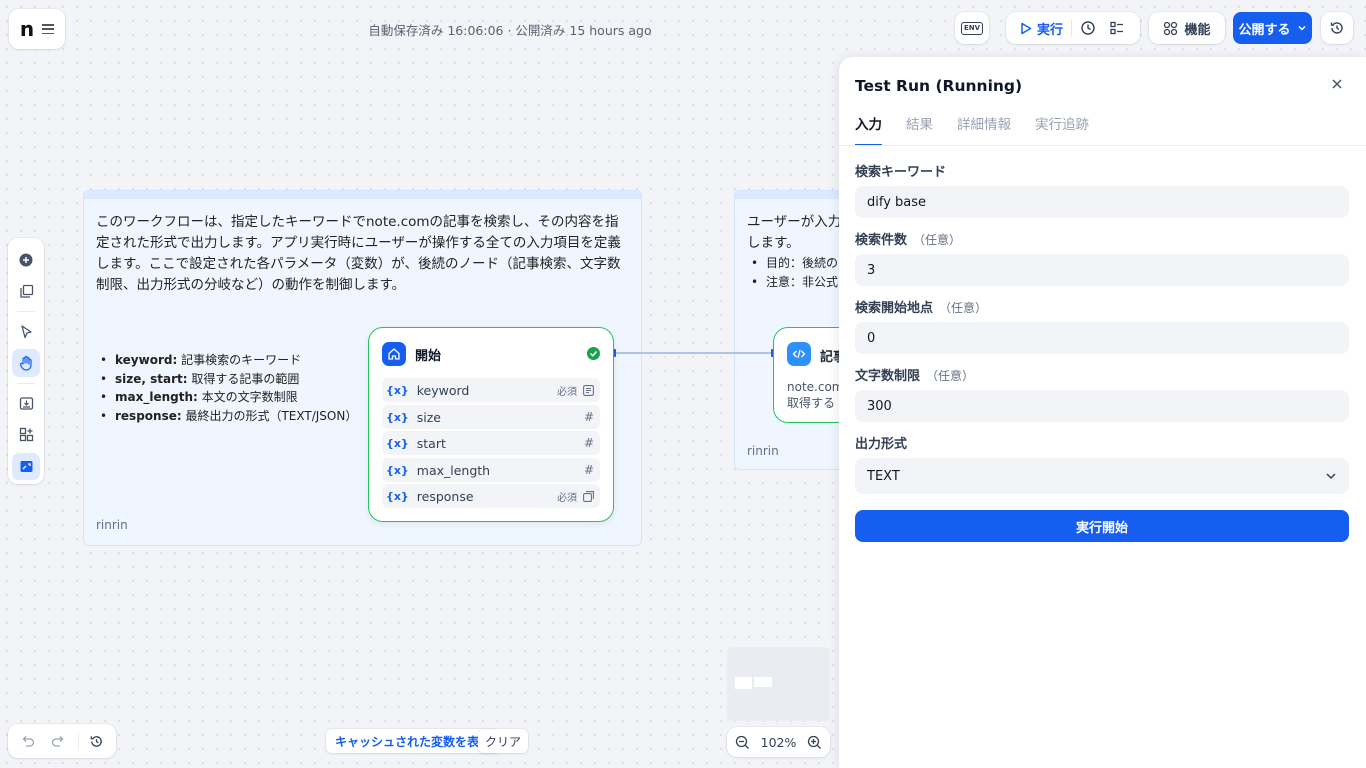  What do you see at coordinates (503, 741) in the screenshot?
I see `clear-button: クリア` at bounding box center [503, 741].